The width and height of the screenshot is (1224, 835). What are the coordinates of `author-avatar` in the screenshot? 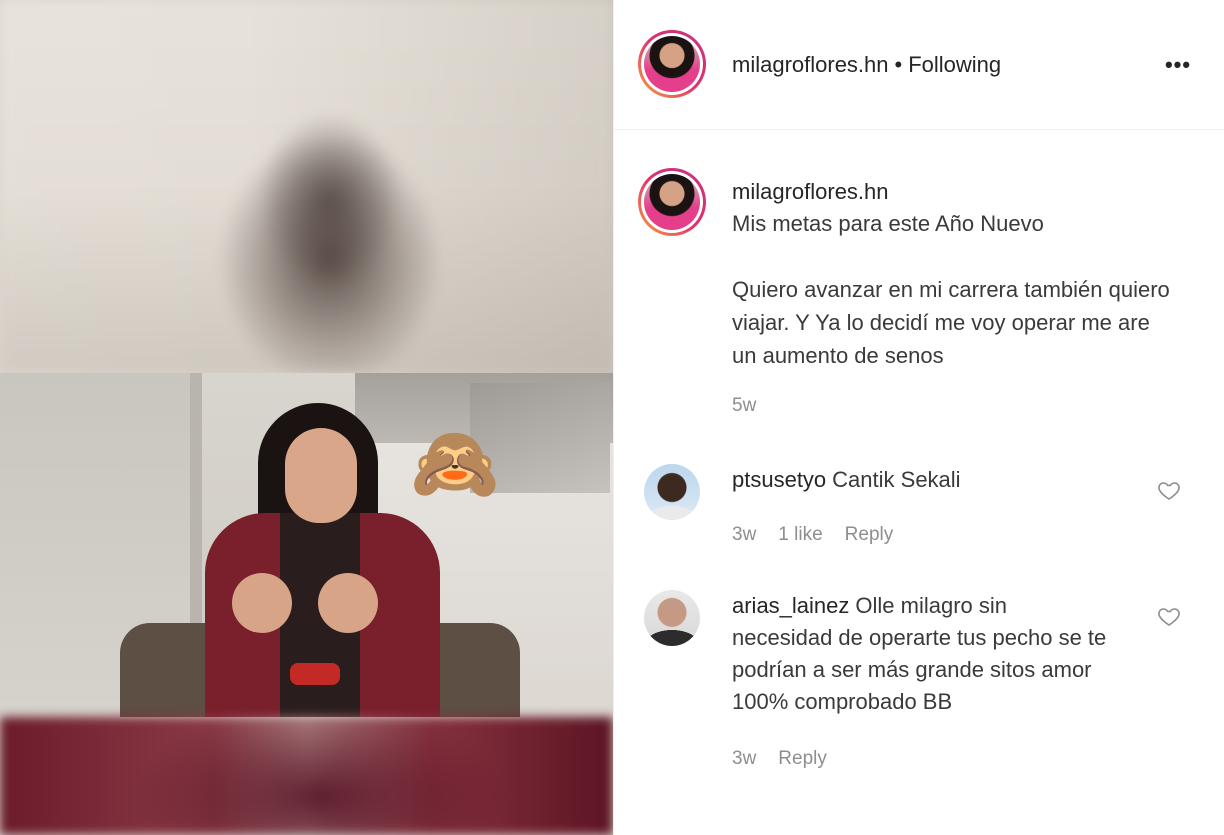 It's located at (672, 64).